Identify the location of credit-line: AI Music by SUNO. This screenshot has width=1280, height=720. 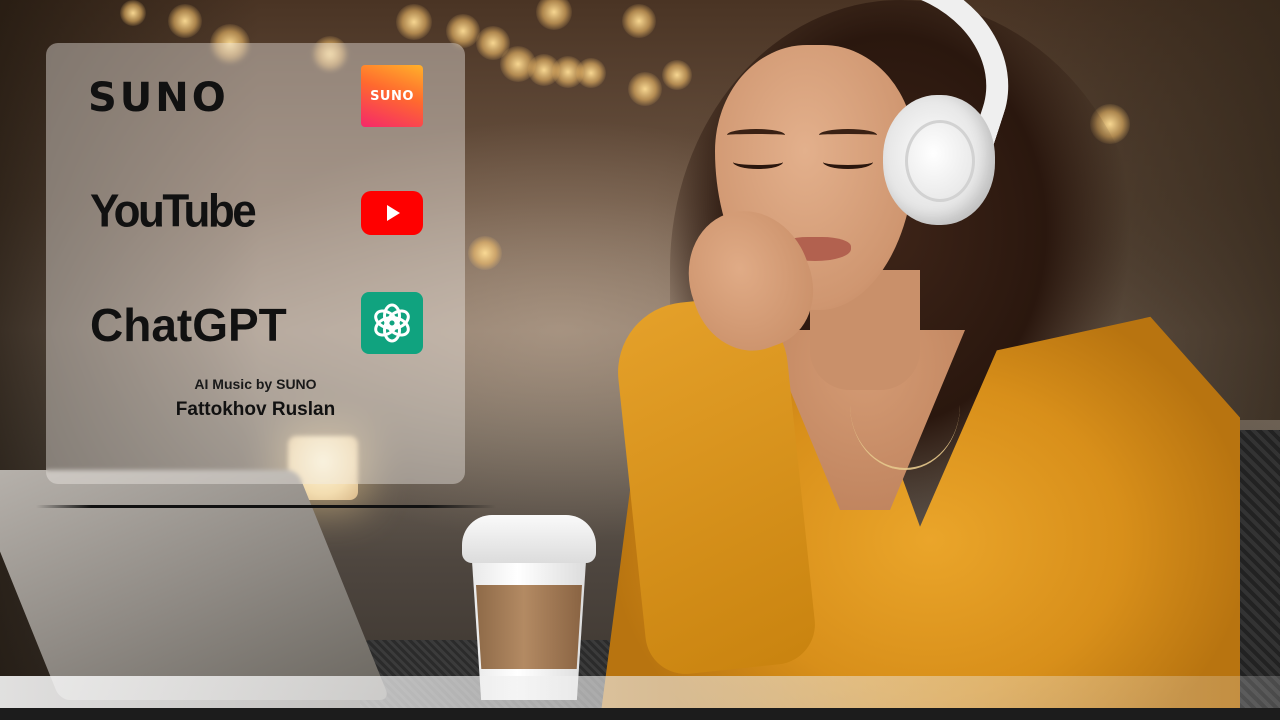
(255, 384).